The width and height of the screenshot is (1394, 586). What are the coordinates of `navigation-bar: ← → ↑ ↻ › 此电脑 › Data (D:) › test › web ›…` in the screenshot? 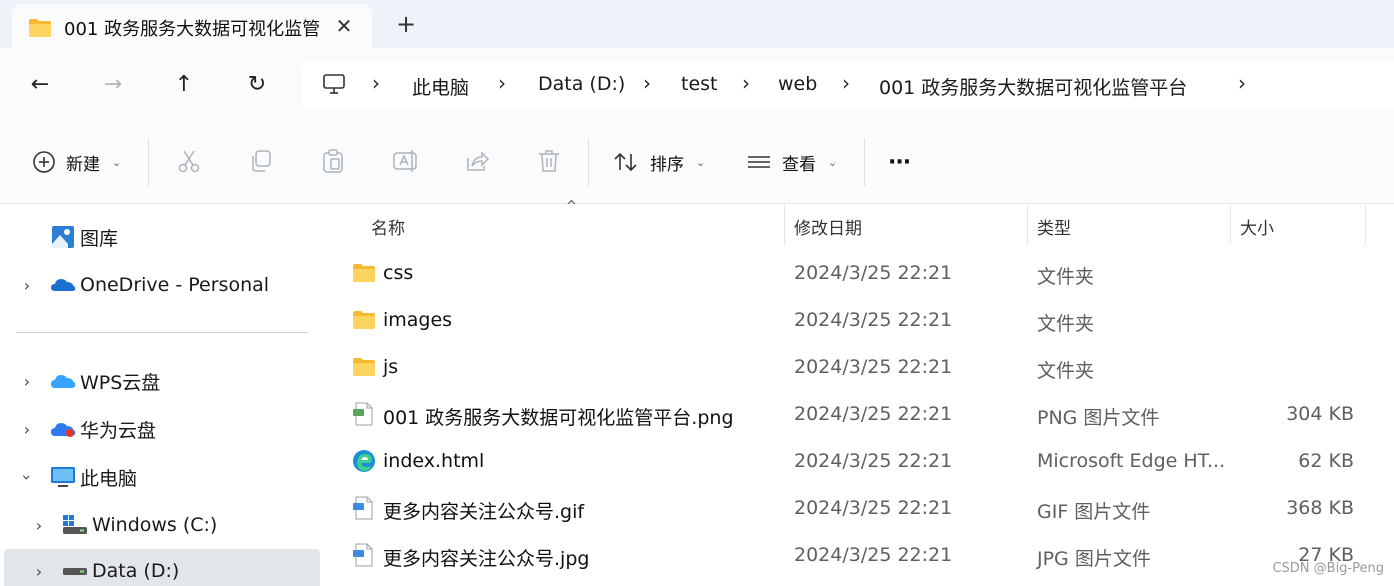 It's located at (697, 84).